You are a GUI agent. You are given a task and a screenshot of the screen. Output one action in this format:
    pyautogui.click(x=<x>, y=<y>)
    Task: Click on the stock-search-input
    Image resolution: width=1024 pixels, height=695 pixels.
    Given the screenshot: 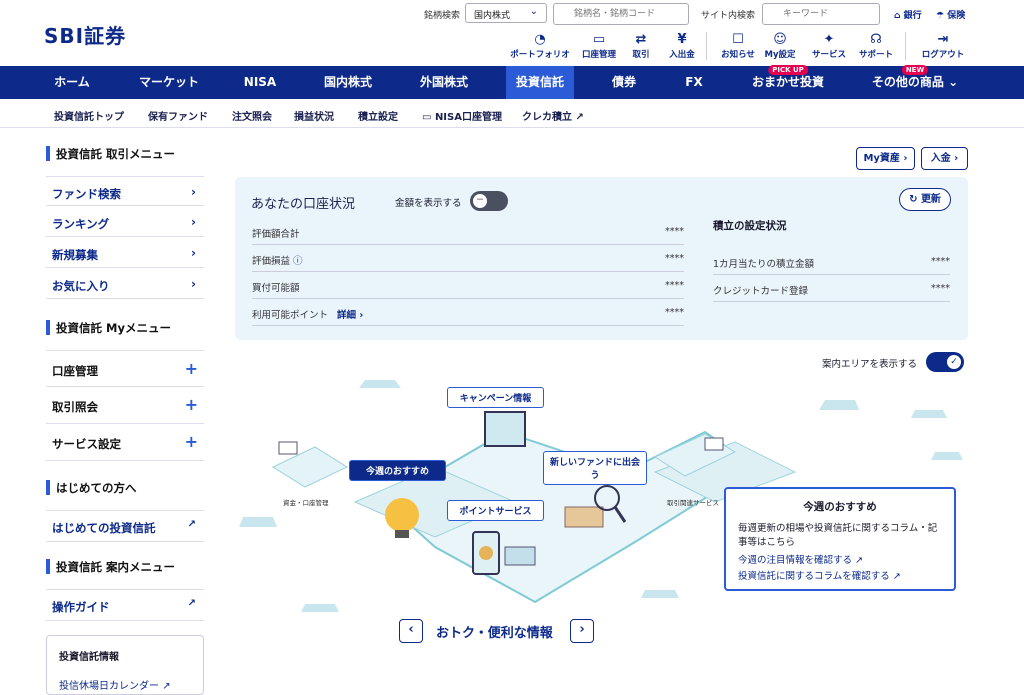 What is the action you would take?
    pyautogui.click(x=621, y=14)
    